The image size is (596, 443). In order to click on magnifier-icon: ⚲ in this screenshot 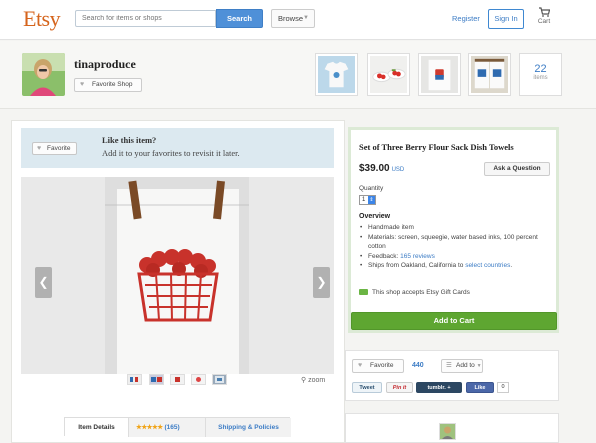, I will do `click(304, 380)`.